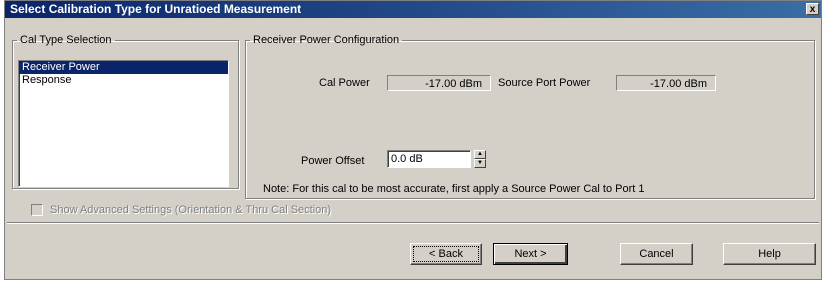 This screenshot has width=824, height=284. What do you see at coordinates (66, 40) in the screenshot?
I see `cal-type-legend: Cal Type Selection` at bounding box center [66, 40].